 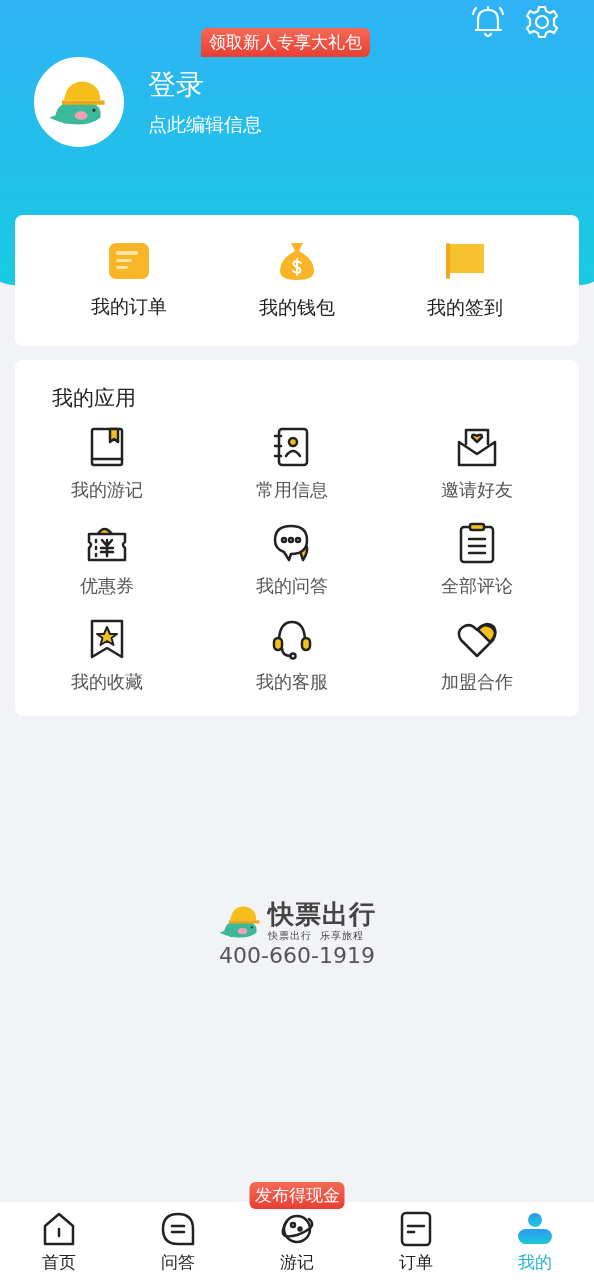 I want to click on notification-icon, so click(x=488, y=22).